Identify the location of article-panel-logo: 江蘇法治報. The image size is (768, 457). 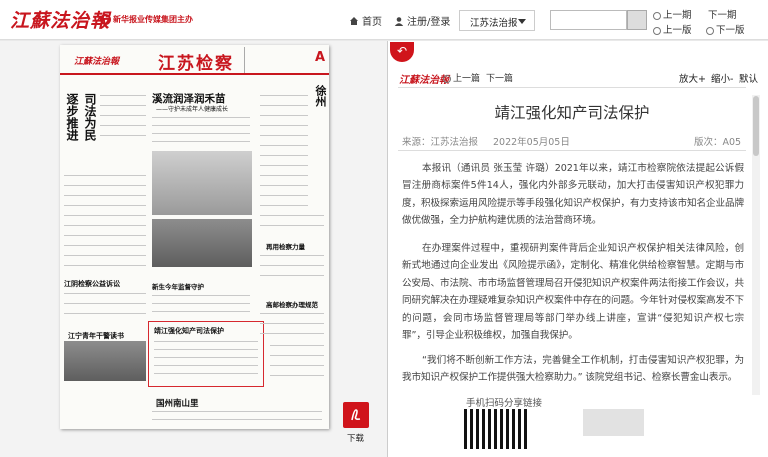
(424, 80).